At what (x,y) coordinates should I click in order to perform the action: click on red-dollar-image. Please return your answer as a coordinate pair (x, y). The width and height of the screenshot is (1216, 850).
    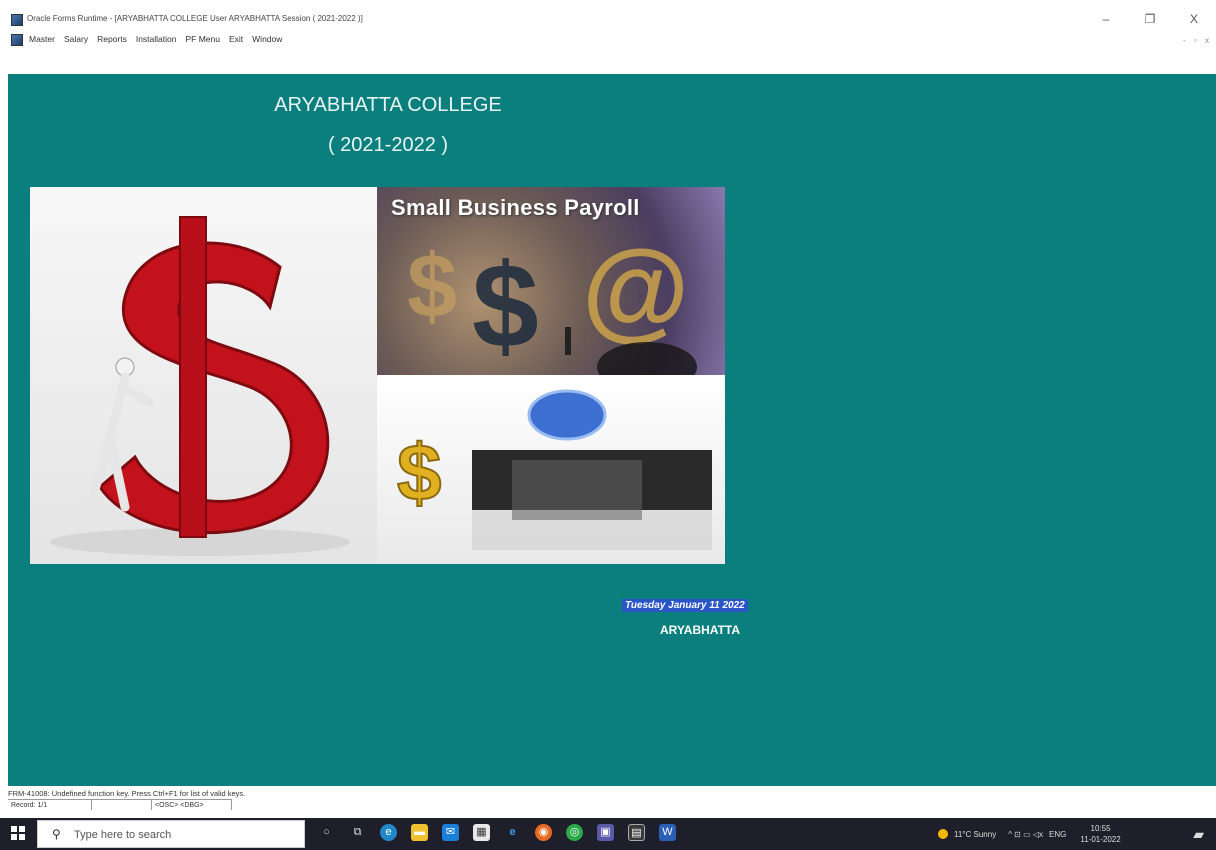
    Looking at the image, I should click on (203, 375).